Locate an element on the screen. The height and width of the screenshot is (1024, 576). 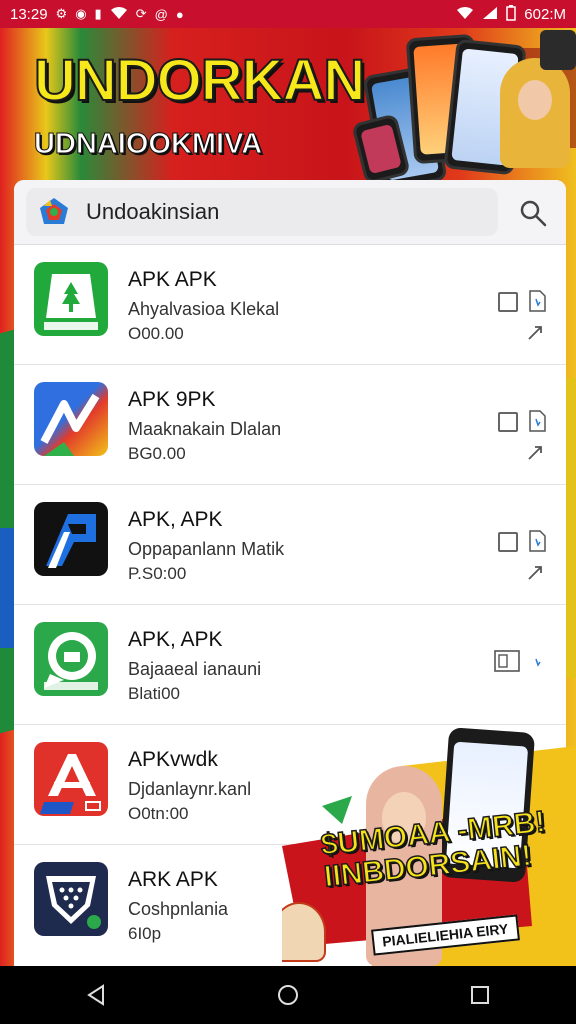
wifi-signal-icon is located at coordinates (465, 14).